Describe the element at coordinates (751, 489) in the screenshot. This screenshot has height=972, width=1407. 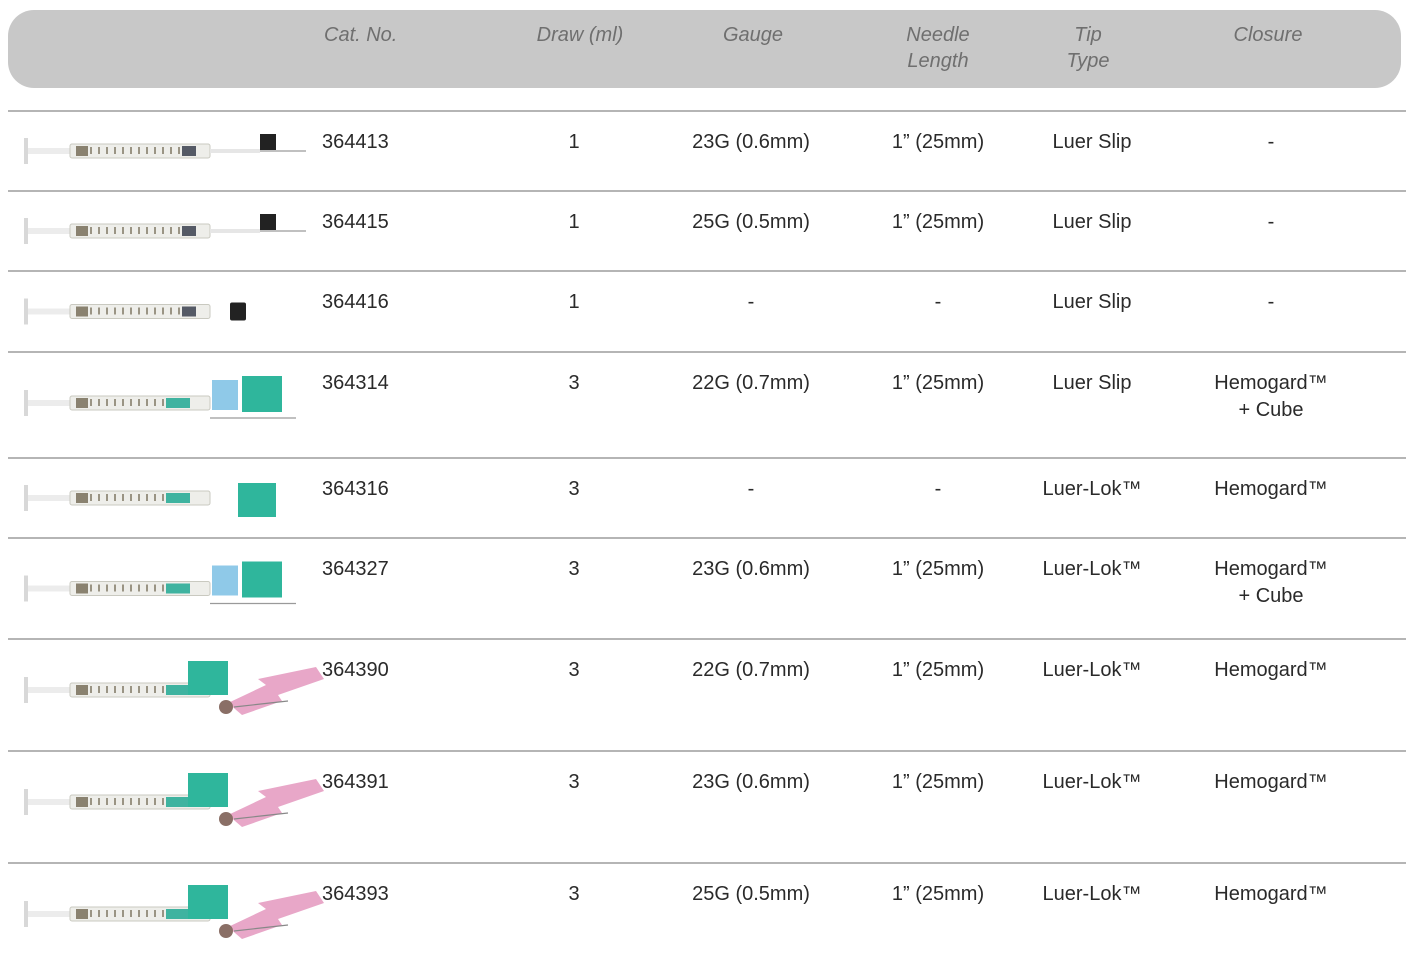
I see `cell-gauge: -` at that location.